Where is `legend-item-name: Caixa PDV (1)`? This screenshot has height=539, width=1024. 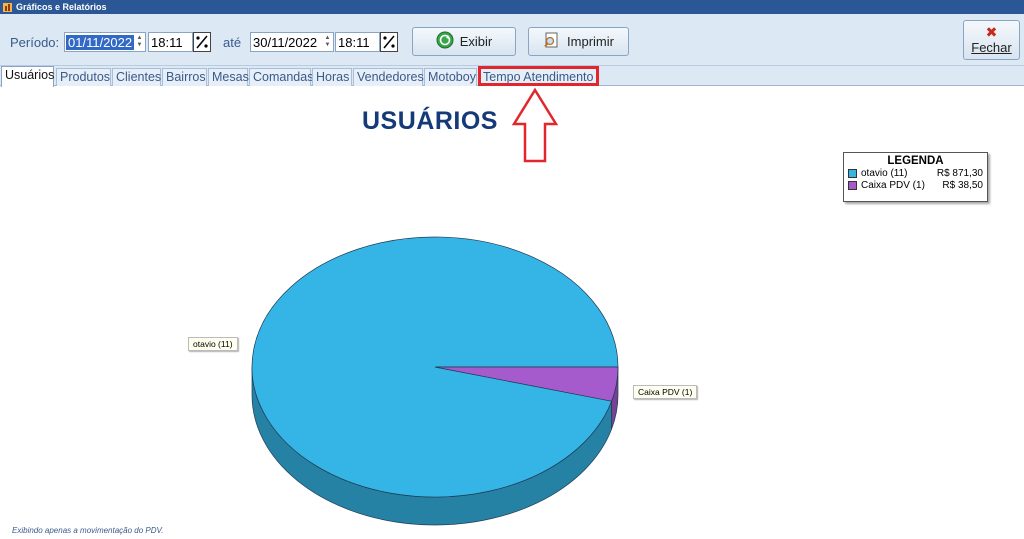
legend-item-name: Caixa PDV (1) is located at coordinates (893, 185).